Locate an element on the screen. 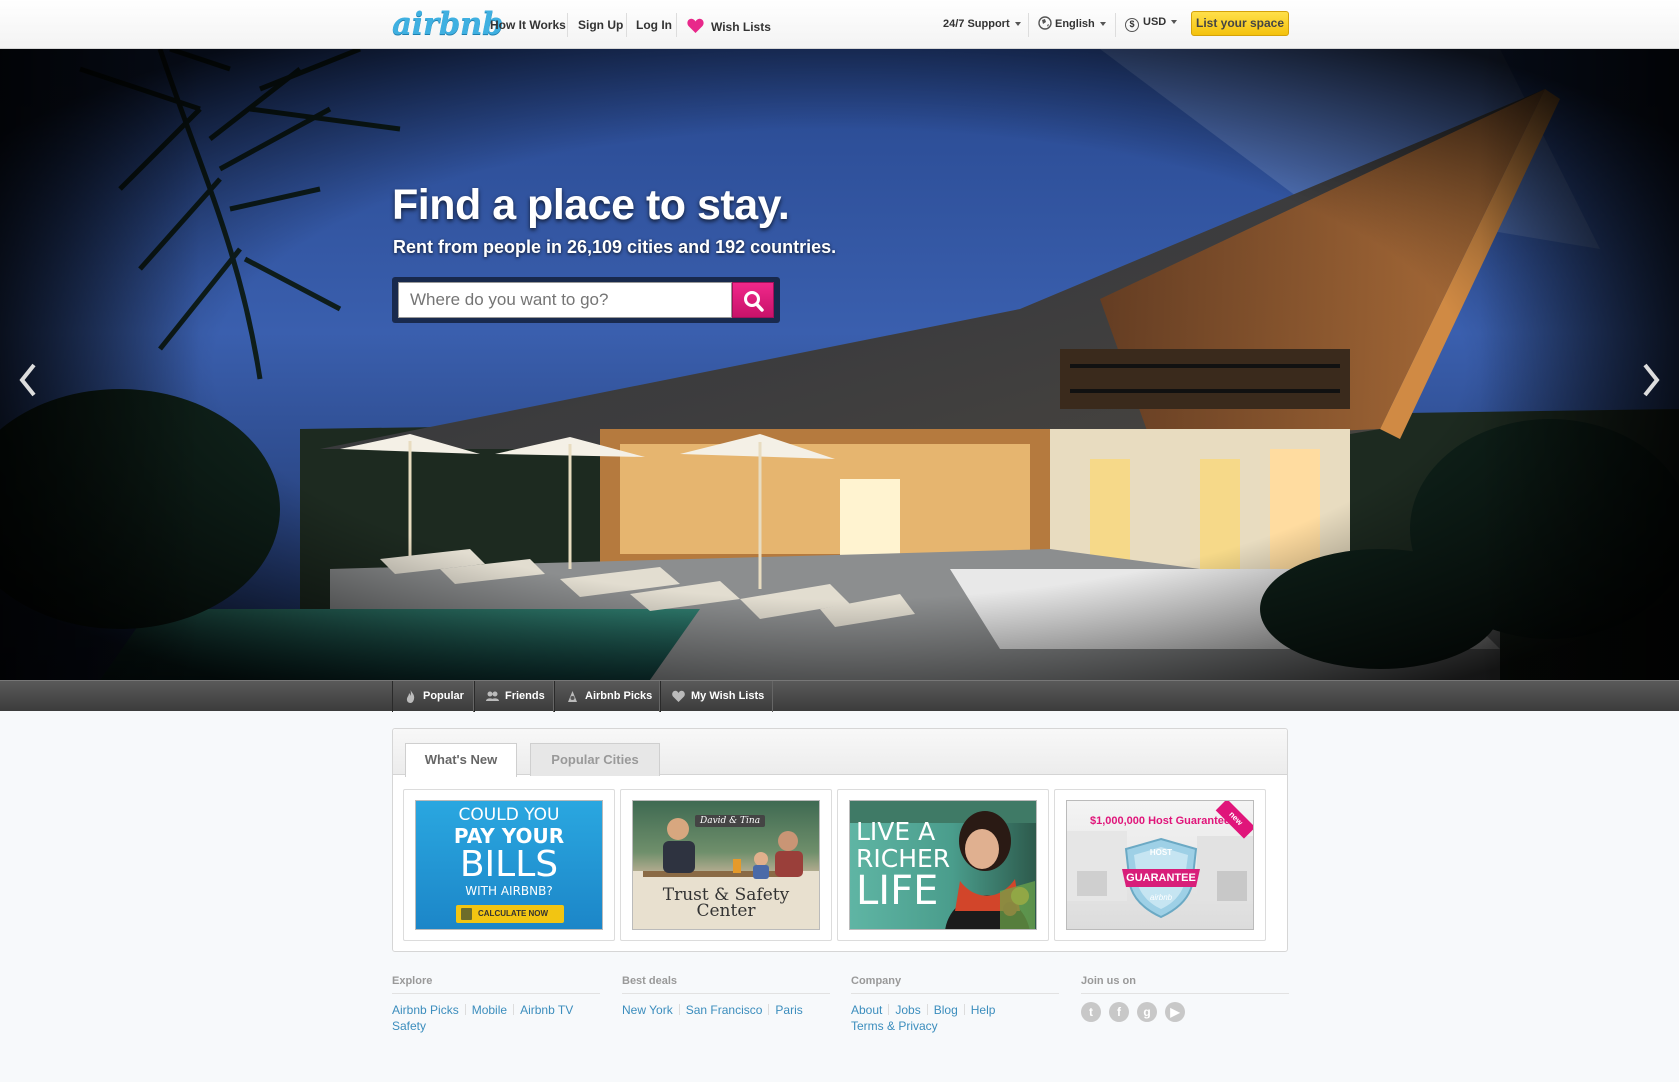 The image size is (1679, 1082). facebook-icon: f is located at coordinates (1119, 1012).